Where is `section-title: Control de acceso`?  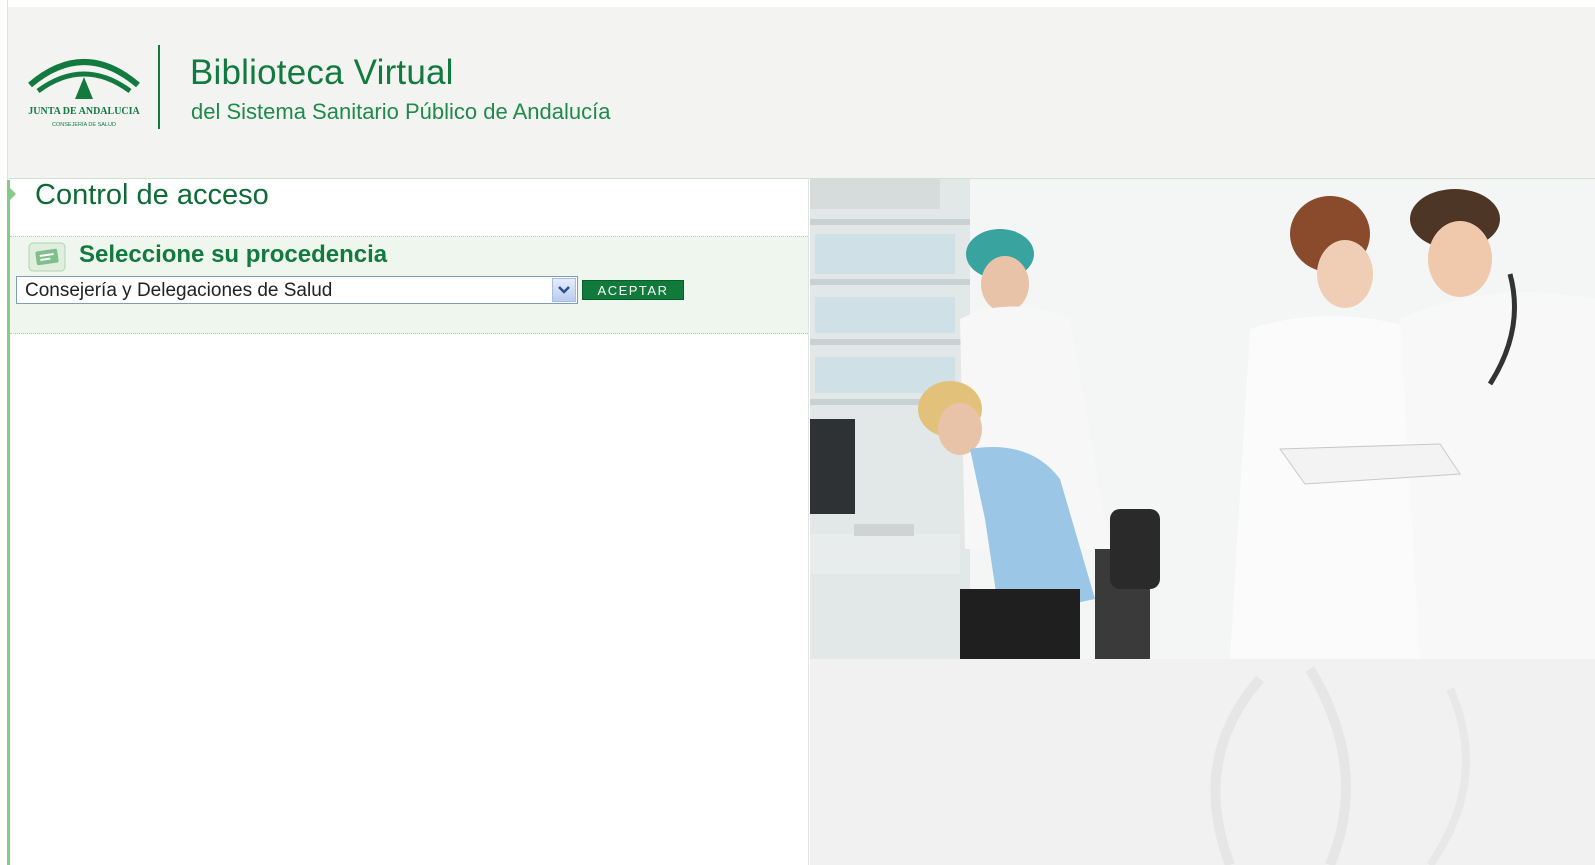 section-title: Control de acceso is located at coordinates (152, 195).